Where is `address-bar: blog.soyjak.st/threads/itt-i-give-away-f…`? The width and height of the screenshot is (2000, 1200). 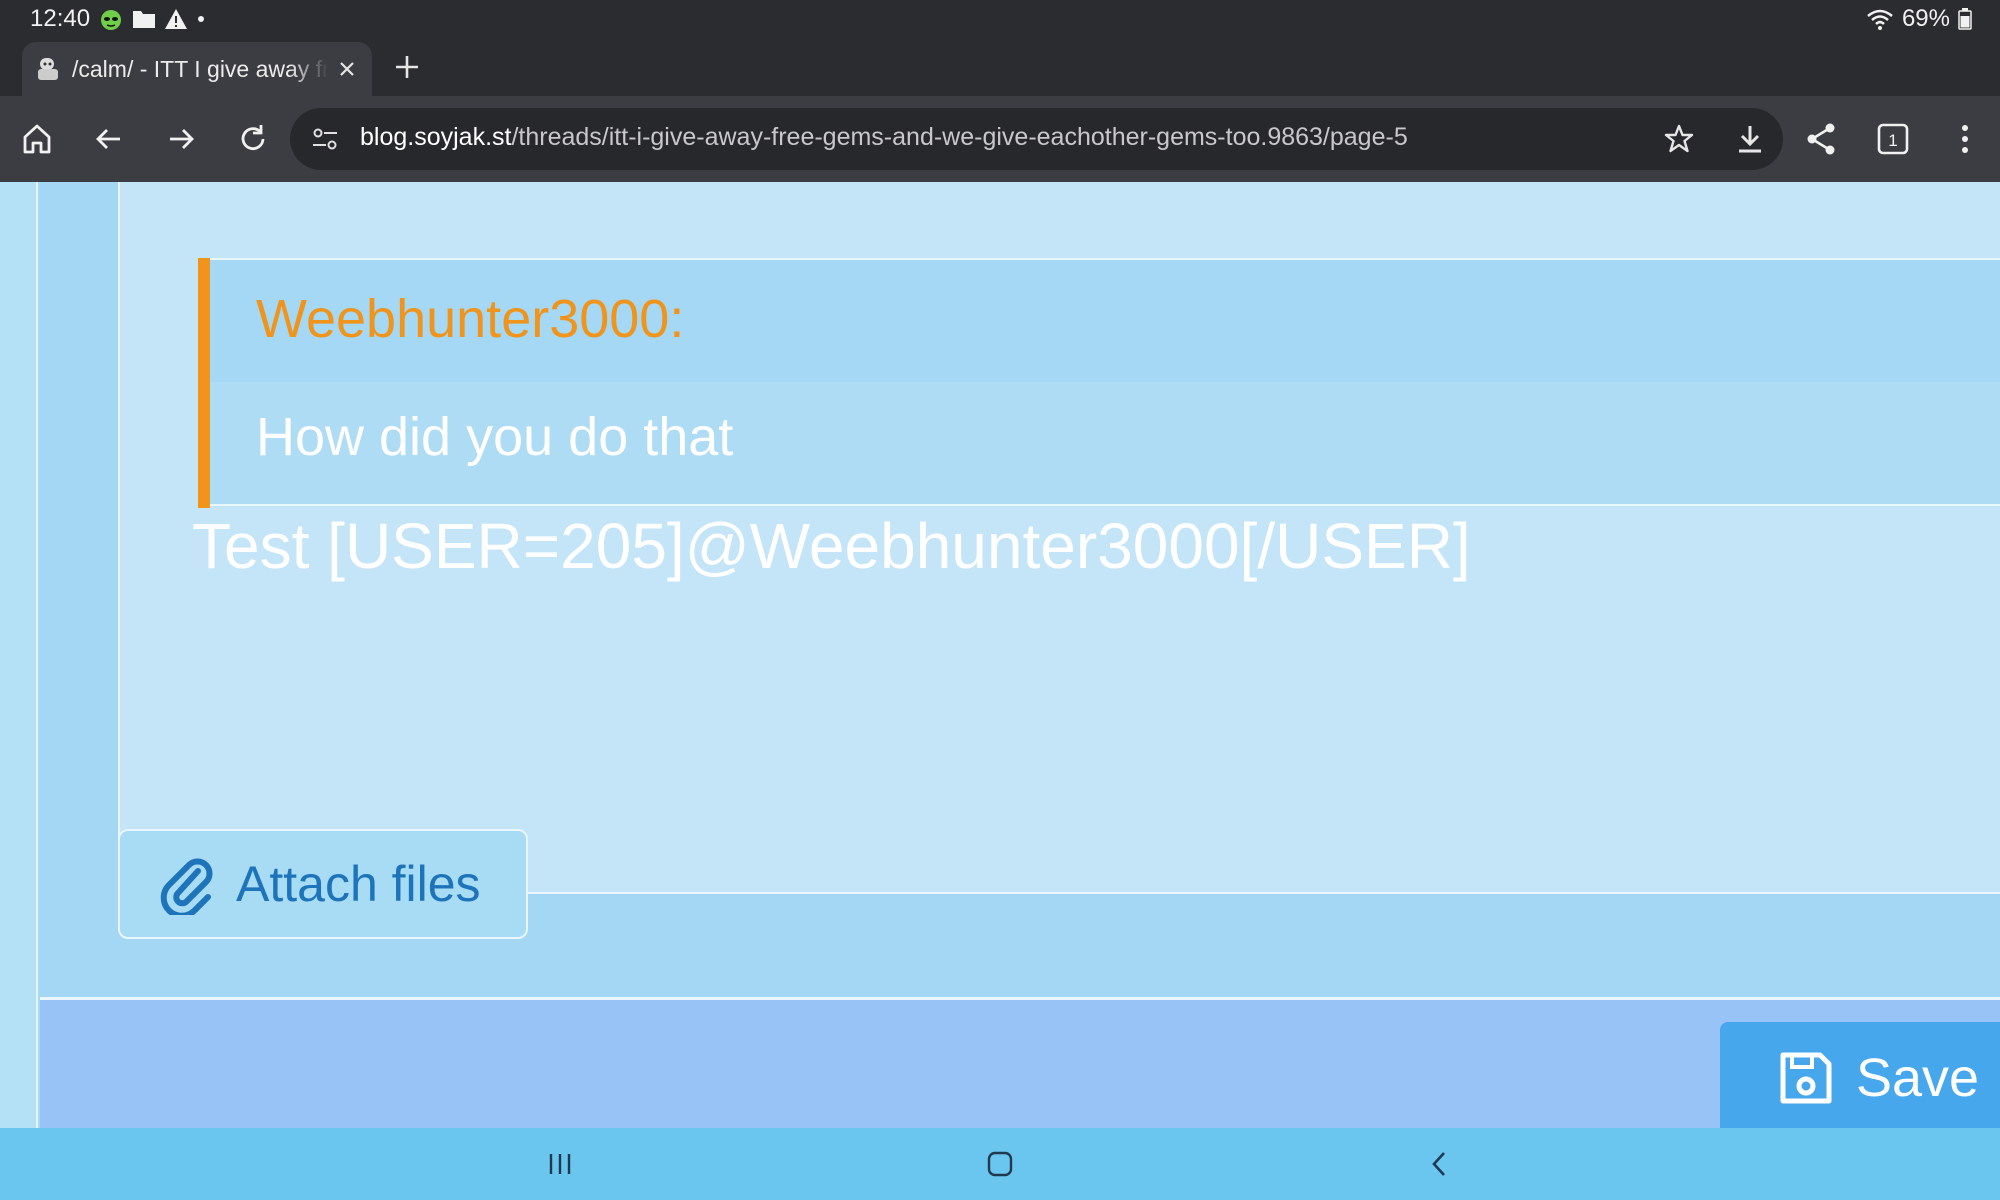 address-bar: blog.soyjak.st/threads/itt-i-give-away-f… is located at coordinates (1036, 139).